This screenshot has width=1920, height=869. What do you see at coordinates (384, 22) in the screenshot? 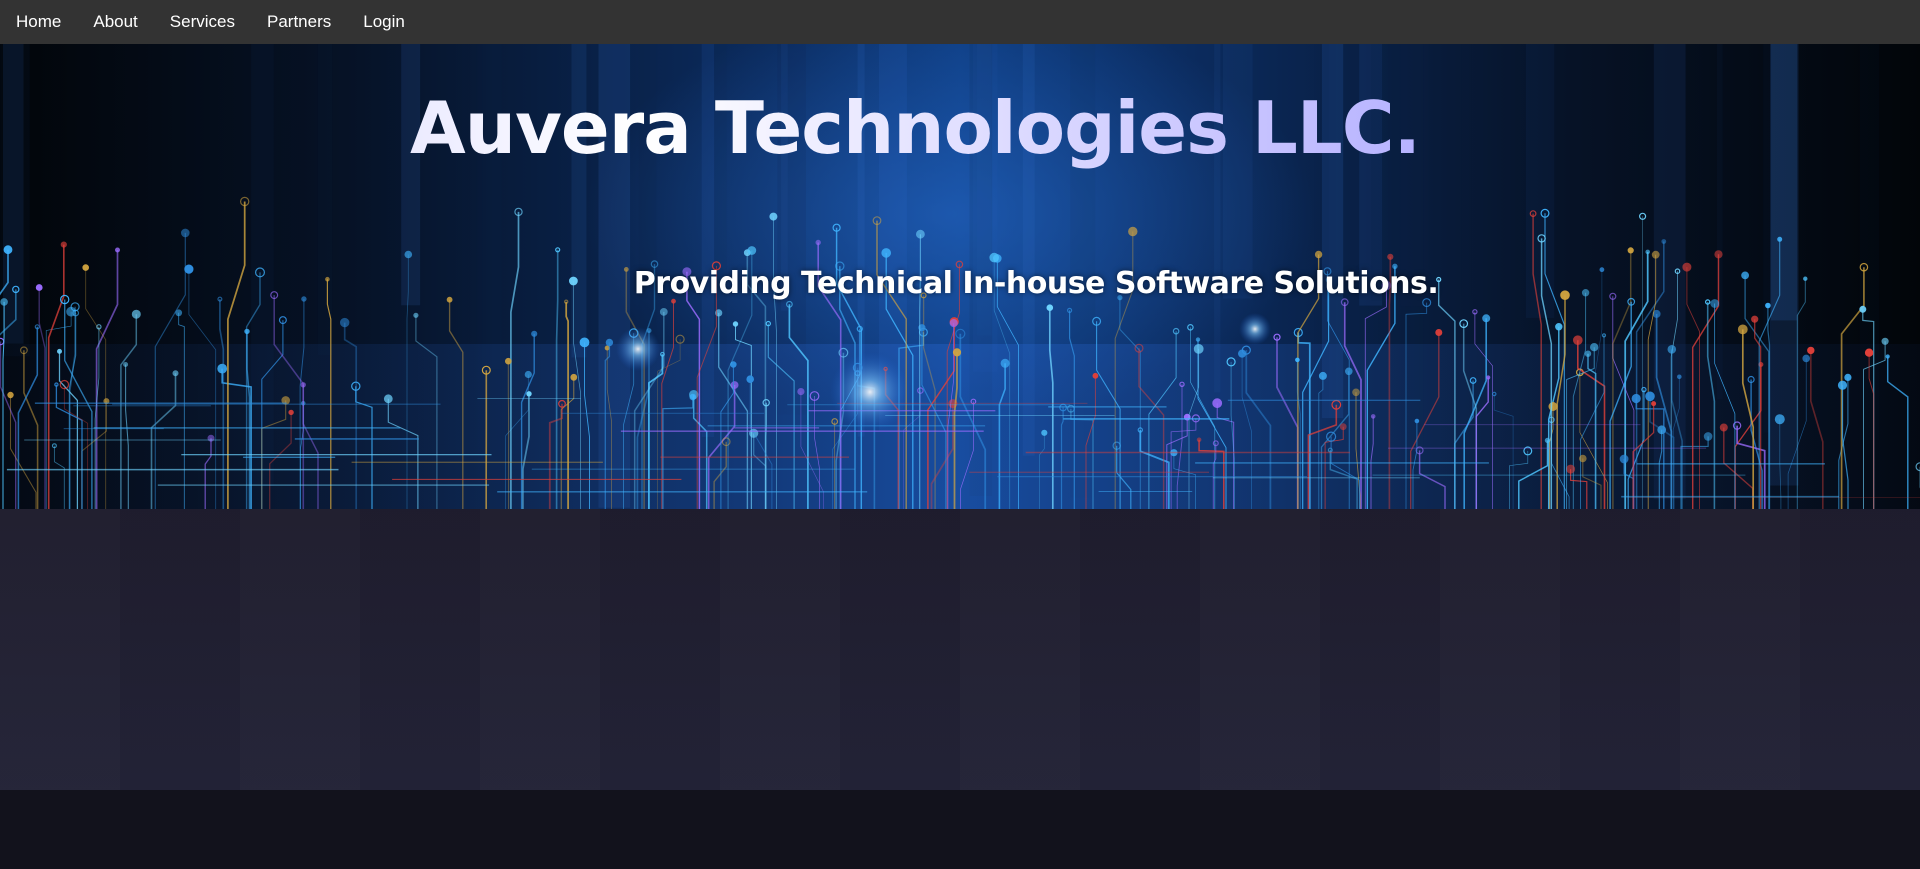
I see `nav-link-login: Login` at bounding box center [384, 22].